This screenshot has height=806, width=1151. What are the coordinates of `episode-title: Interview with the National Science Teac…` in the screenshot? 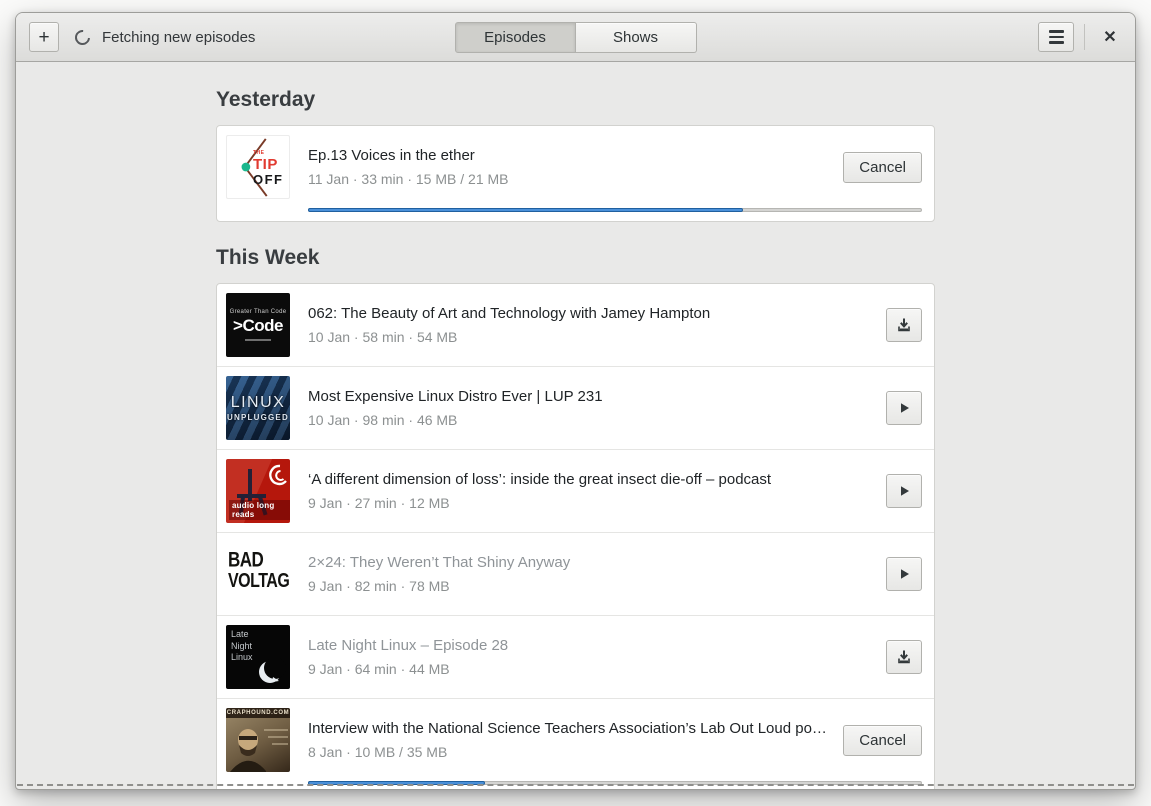 It's located at (569, 728).